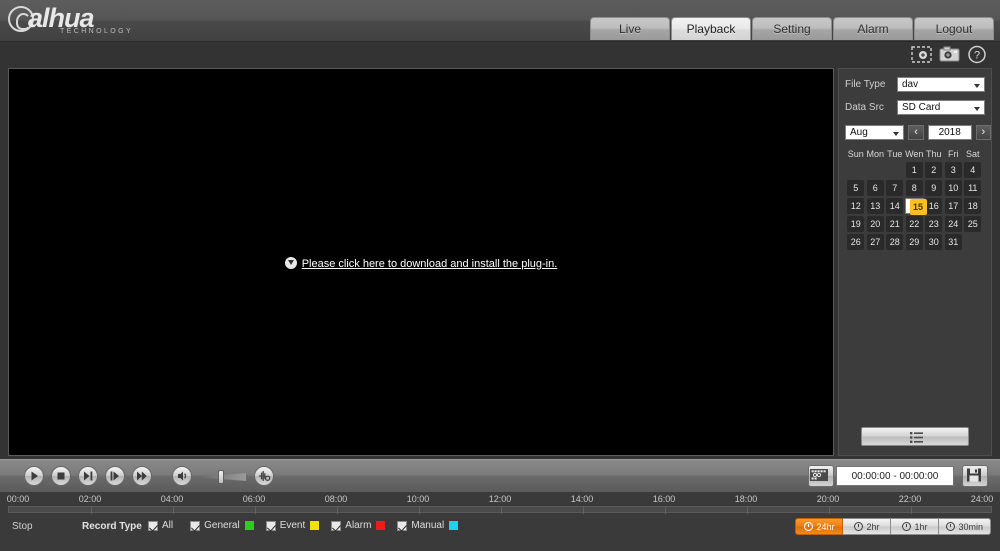  I want to click on checkbox-all, so click(153, 525).